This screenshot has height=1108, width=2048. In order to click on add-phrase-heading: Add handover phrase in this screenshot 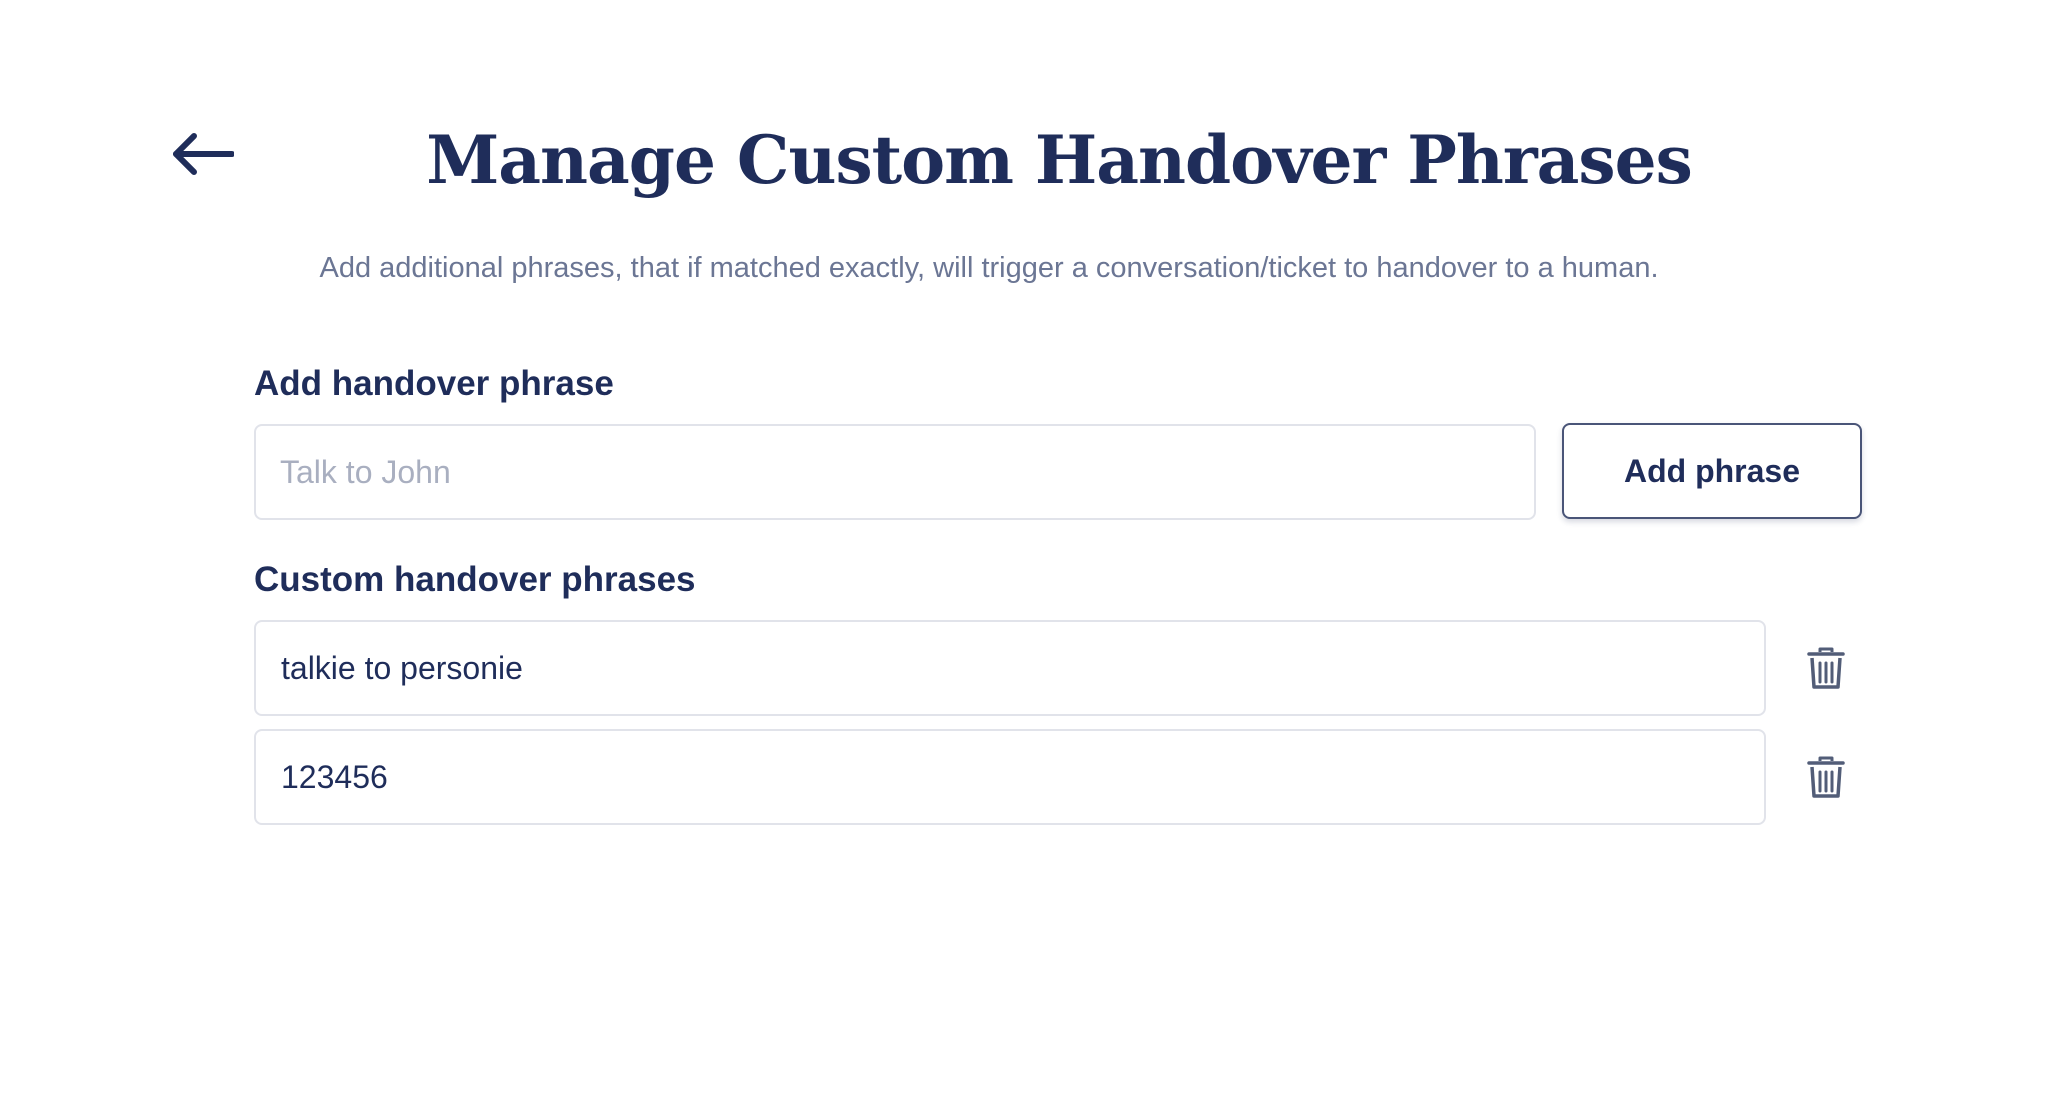, I will do `click(434, 383)`.